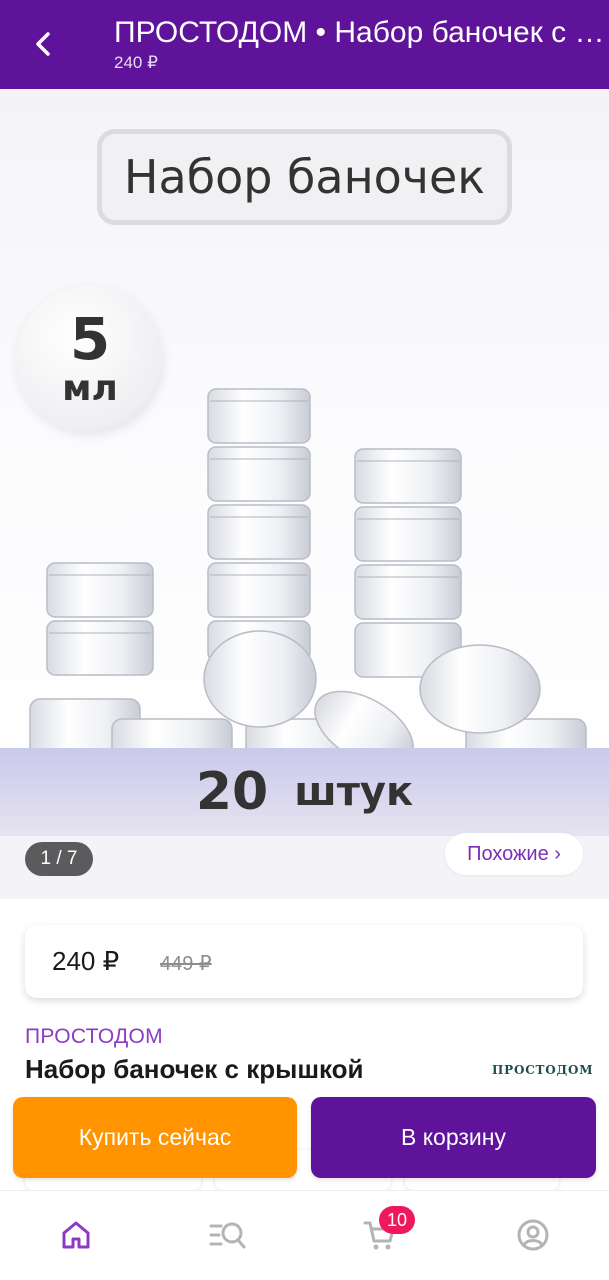  I want to click on nav-catalog, so click(228, 1235).